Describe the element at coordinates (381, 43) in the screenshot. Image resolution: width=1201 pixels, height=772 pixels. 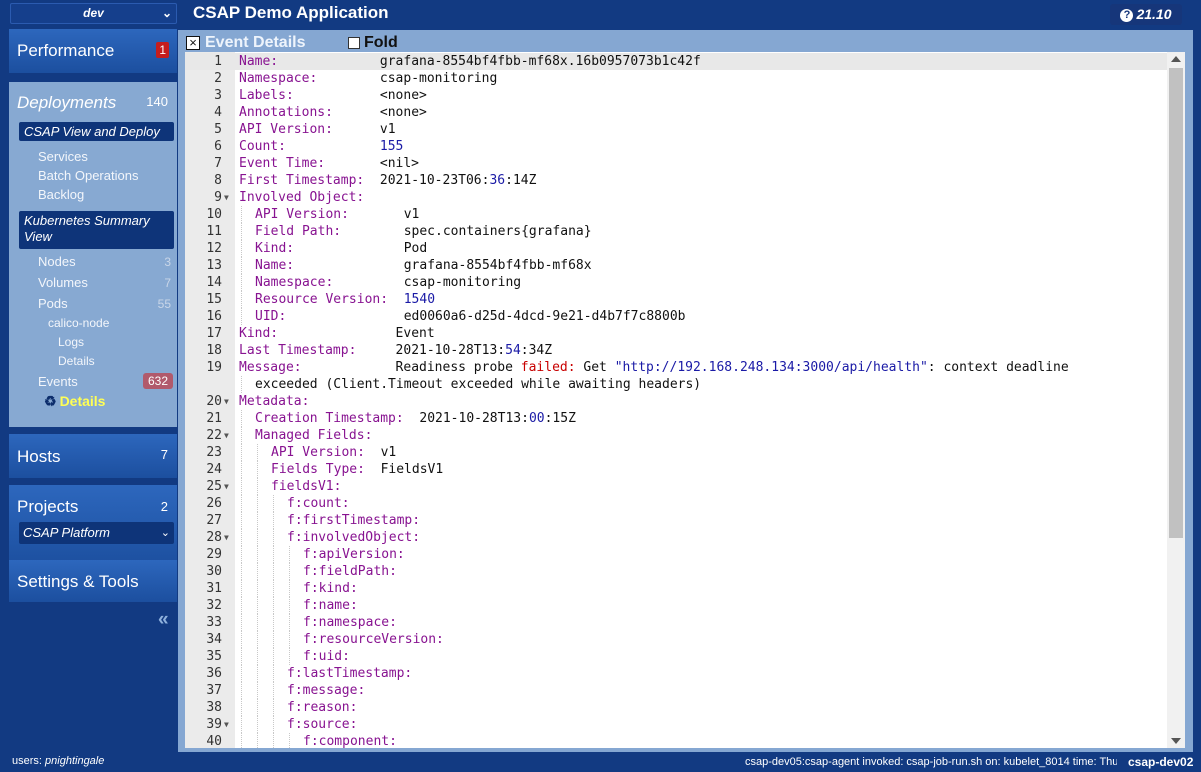
I see `fold-label: Fold` at that location.